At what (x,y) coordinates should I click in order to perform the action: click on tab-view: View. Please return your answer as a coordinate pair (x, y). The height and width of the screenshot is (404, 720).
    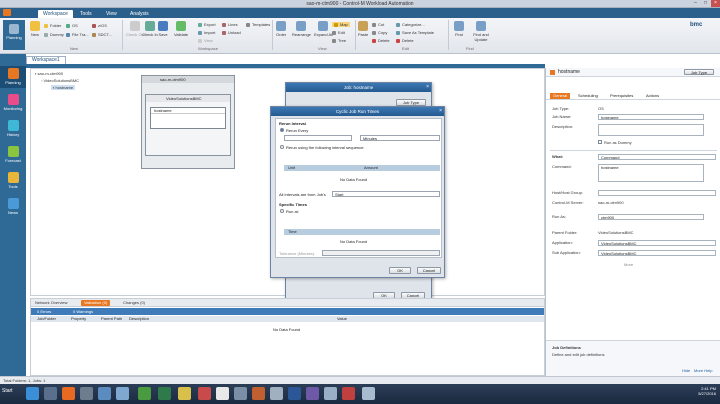
    Looking at the image, I should click on (111, 14).